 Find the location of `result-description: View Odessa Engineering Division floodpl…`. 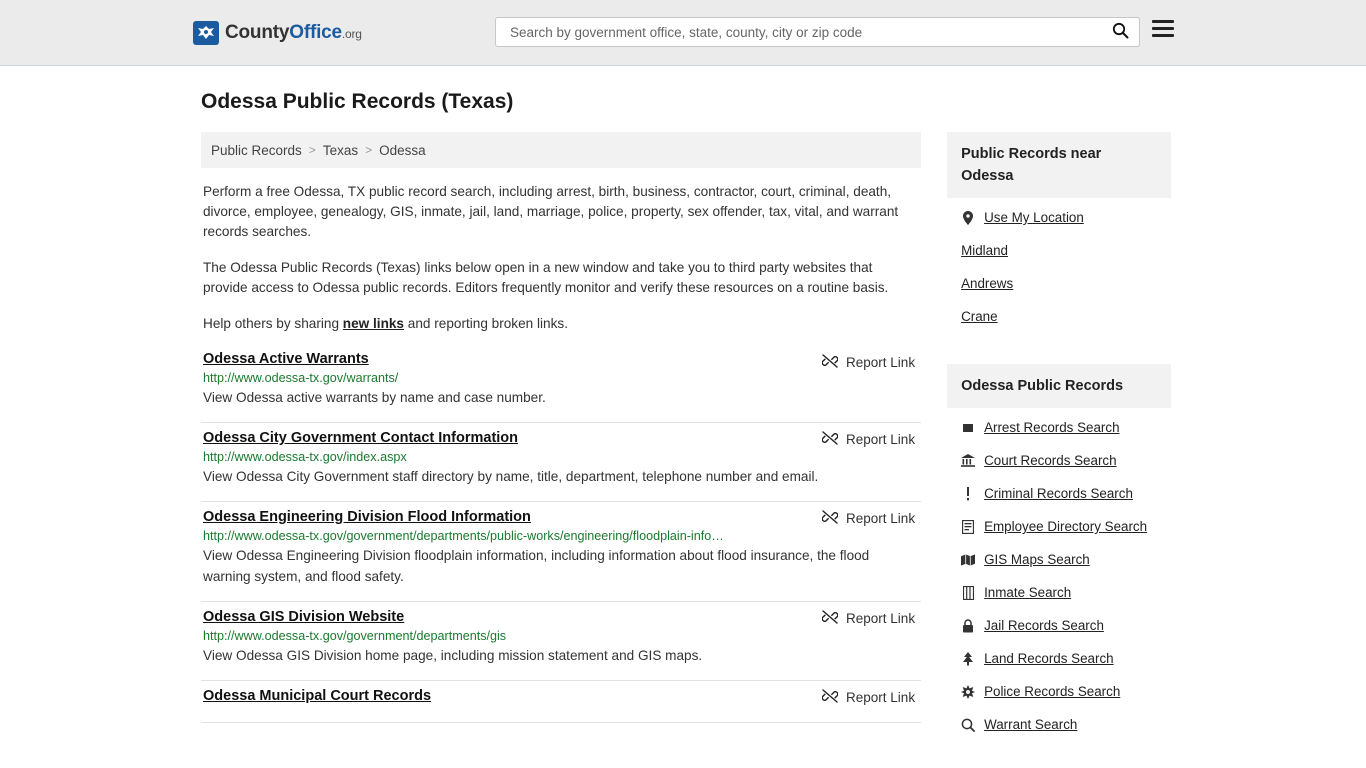

result-description: View Odessa Engineering Division floodpl… is located at coordinates (536, 566).